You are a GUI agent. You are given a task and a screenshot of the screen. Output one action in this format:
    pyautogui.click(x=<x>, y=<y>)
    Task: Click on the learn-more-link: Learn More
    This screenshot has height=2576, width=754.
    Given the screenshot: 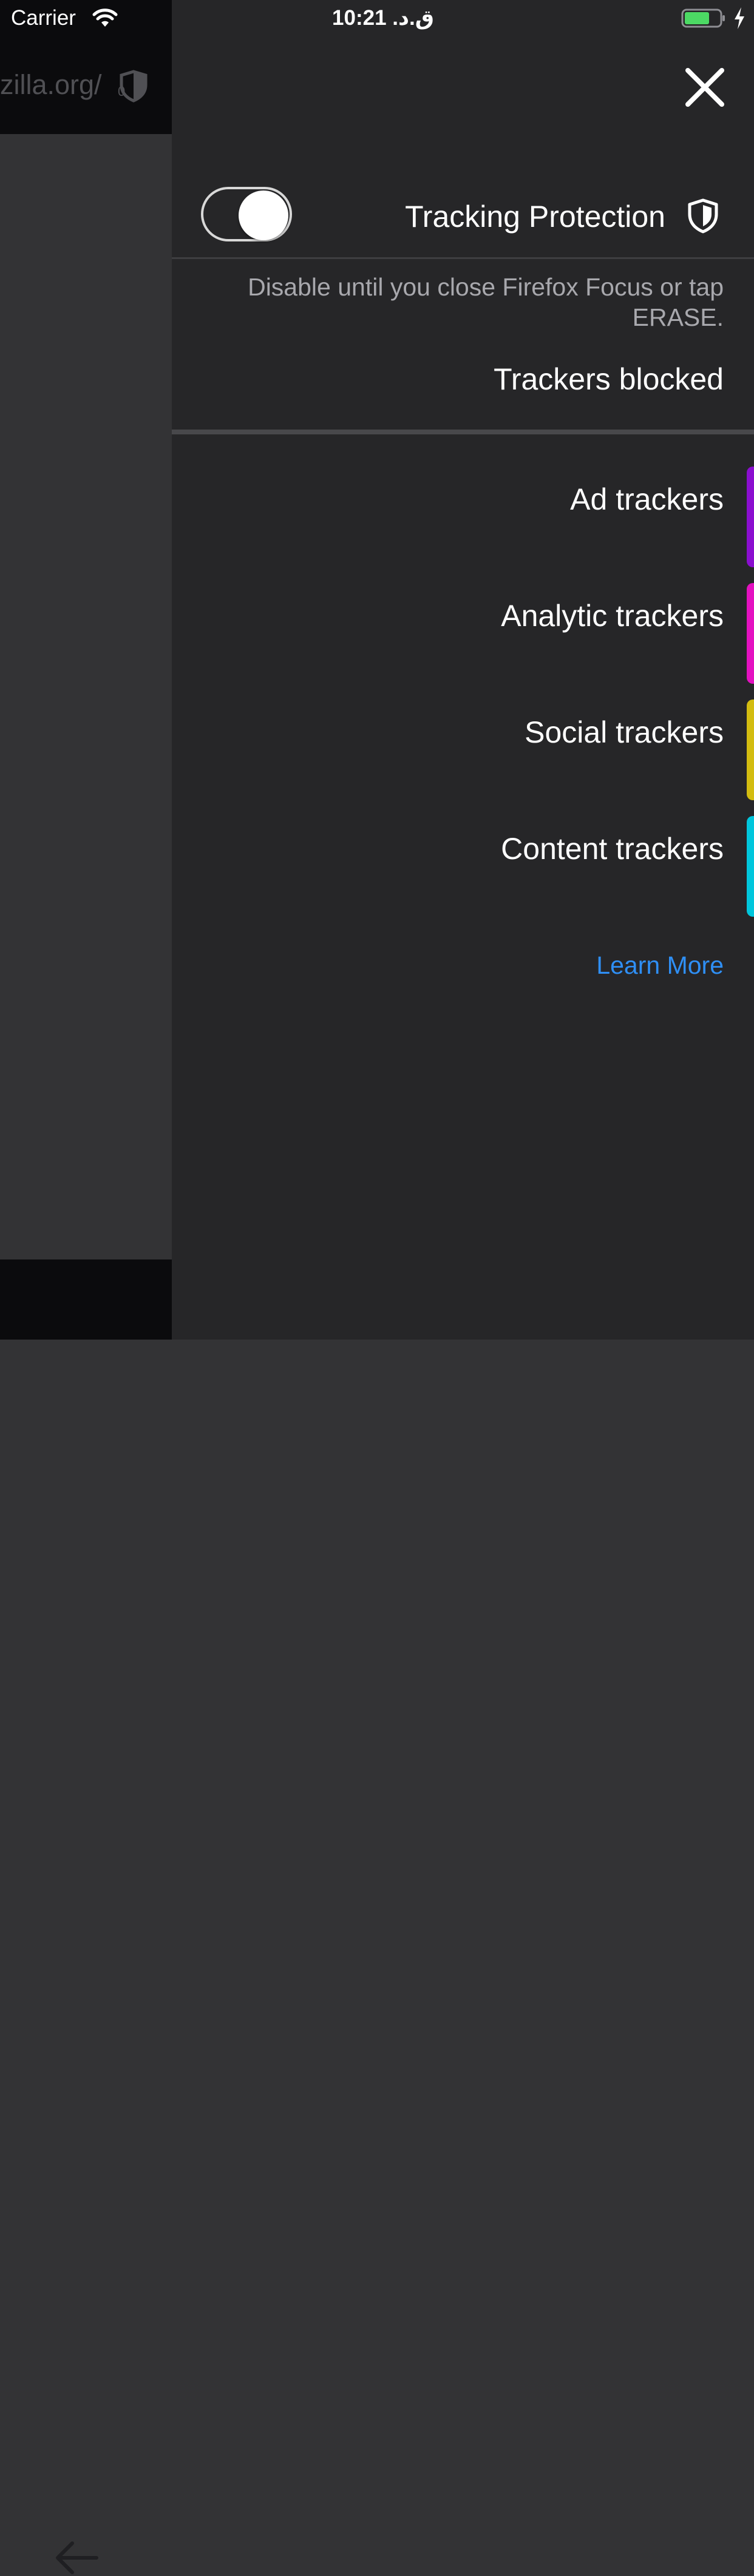 What is the action you would take?
    pyautogui.click(x=660, y=965)
    